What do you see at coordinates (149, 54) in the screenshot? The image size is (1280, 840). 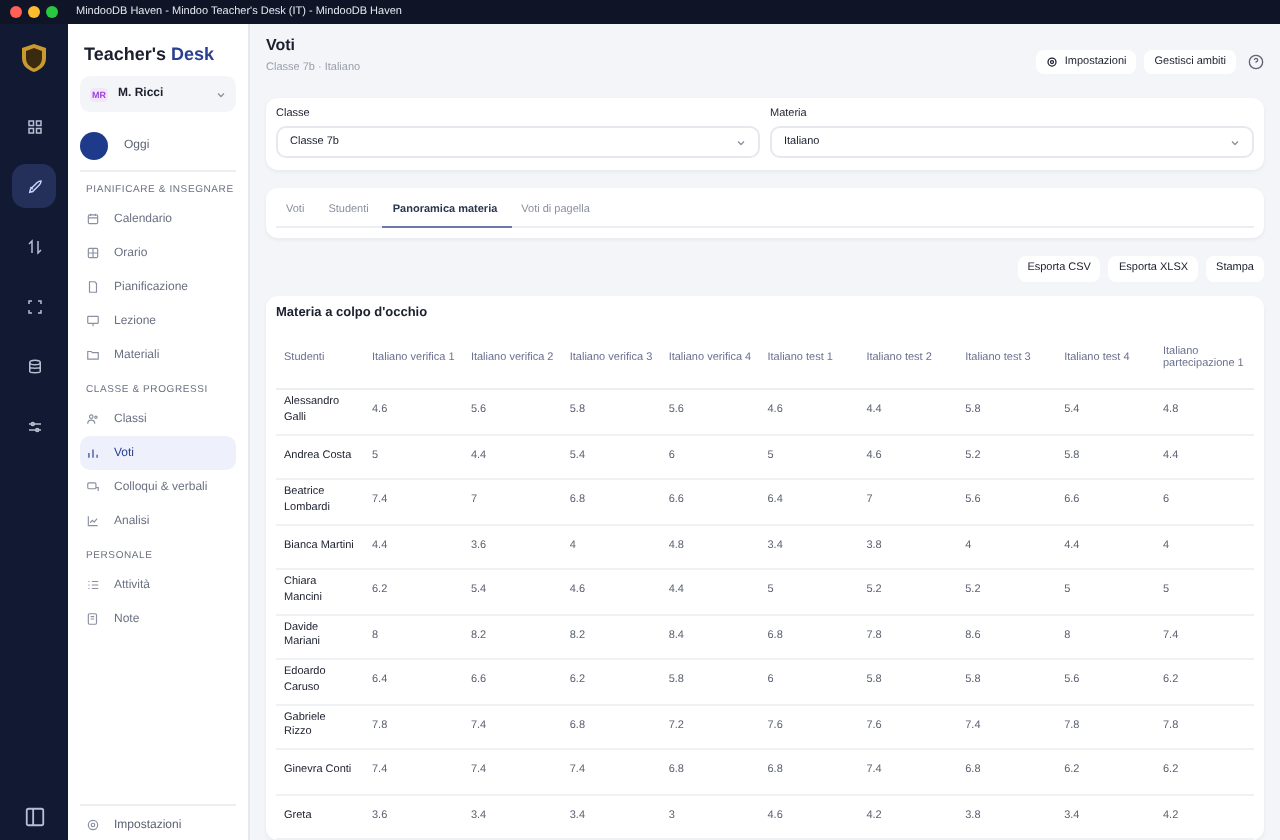 I see `app-brand: Teacher's Desk` at bounding box center [149, 54].